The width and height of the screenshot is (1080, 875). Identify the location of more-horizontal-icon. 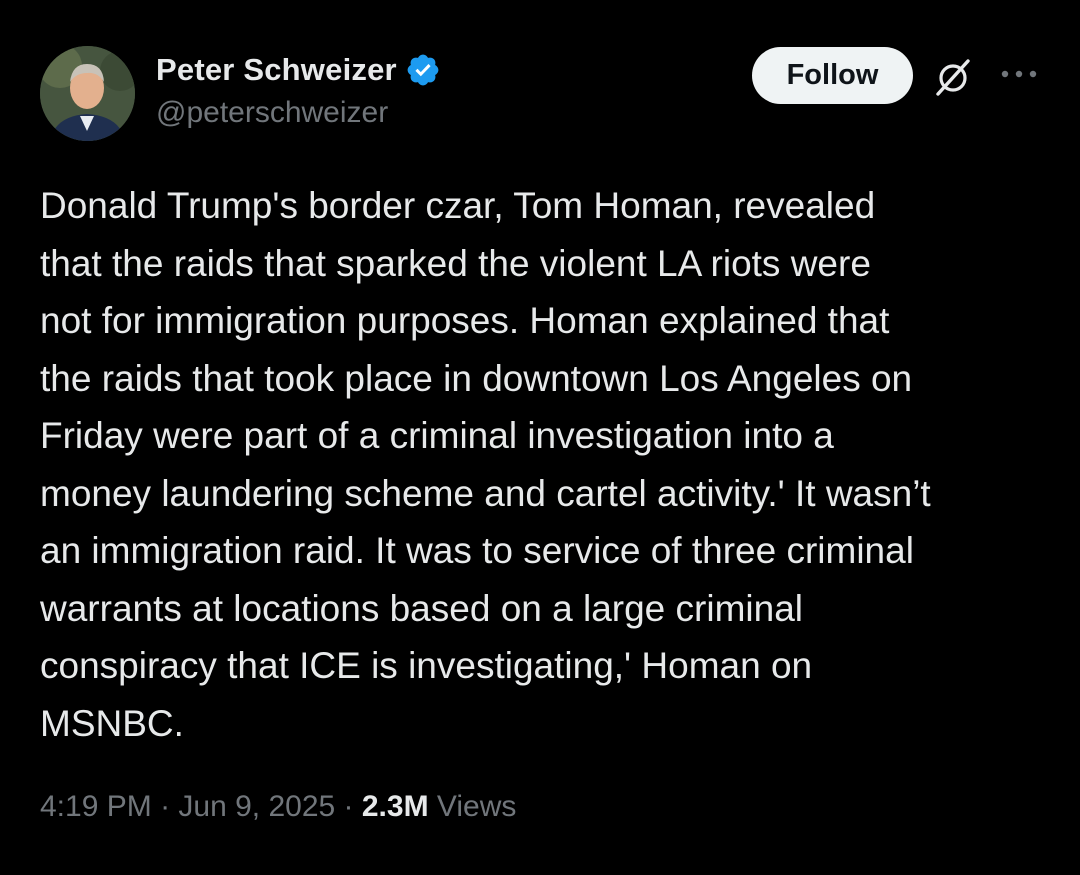
(1019, 74).